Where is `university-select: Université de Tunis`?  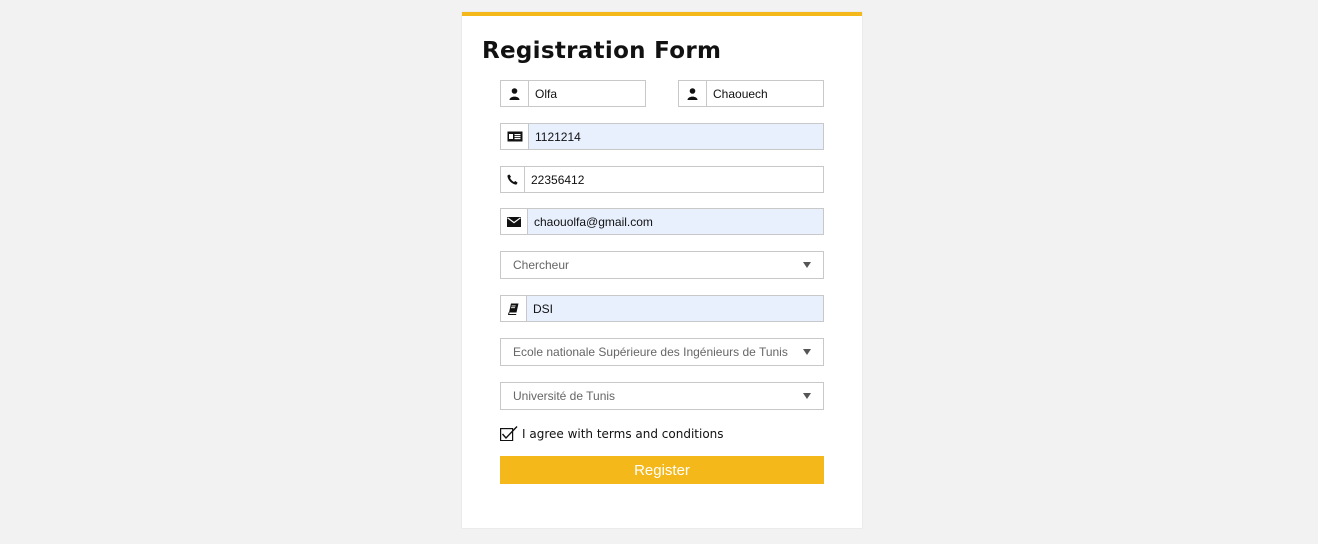 university-select: Université de Tunis is located at coordinates (662, 396).